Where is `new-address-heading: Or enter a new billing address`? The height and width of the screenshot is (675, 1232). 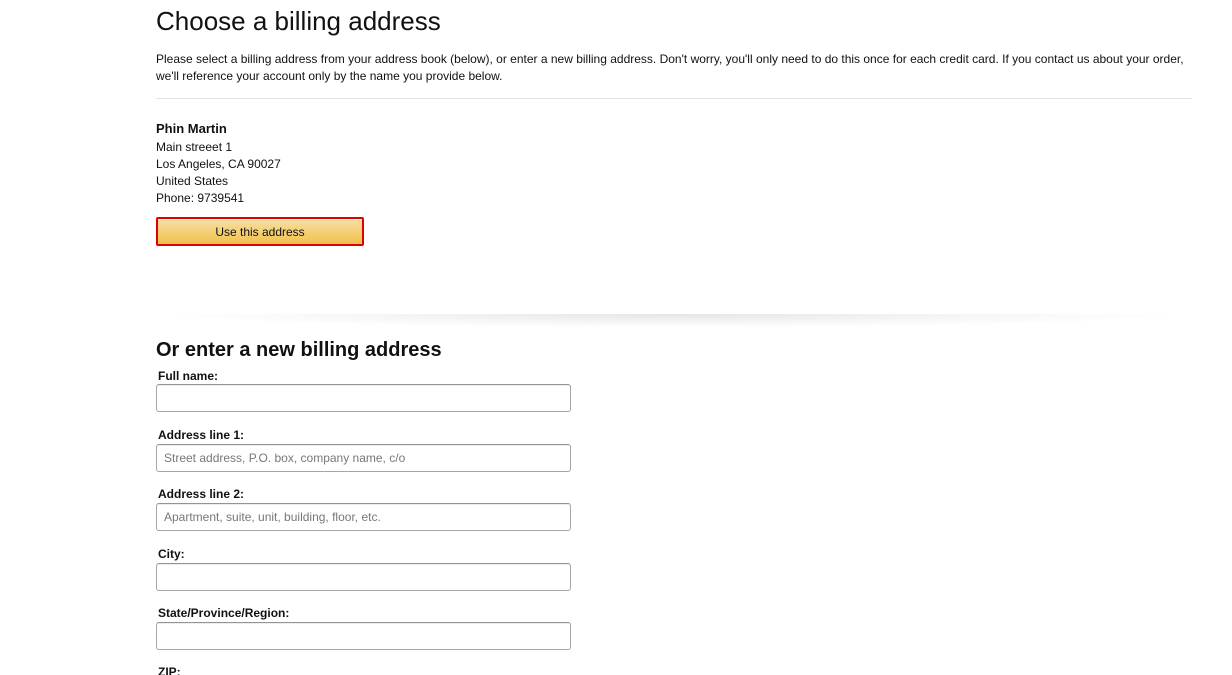 new-address-heading: Or enter a new billing address is located at coordinates (299, 350).